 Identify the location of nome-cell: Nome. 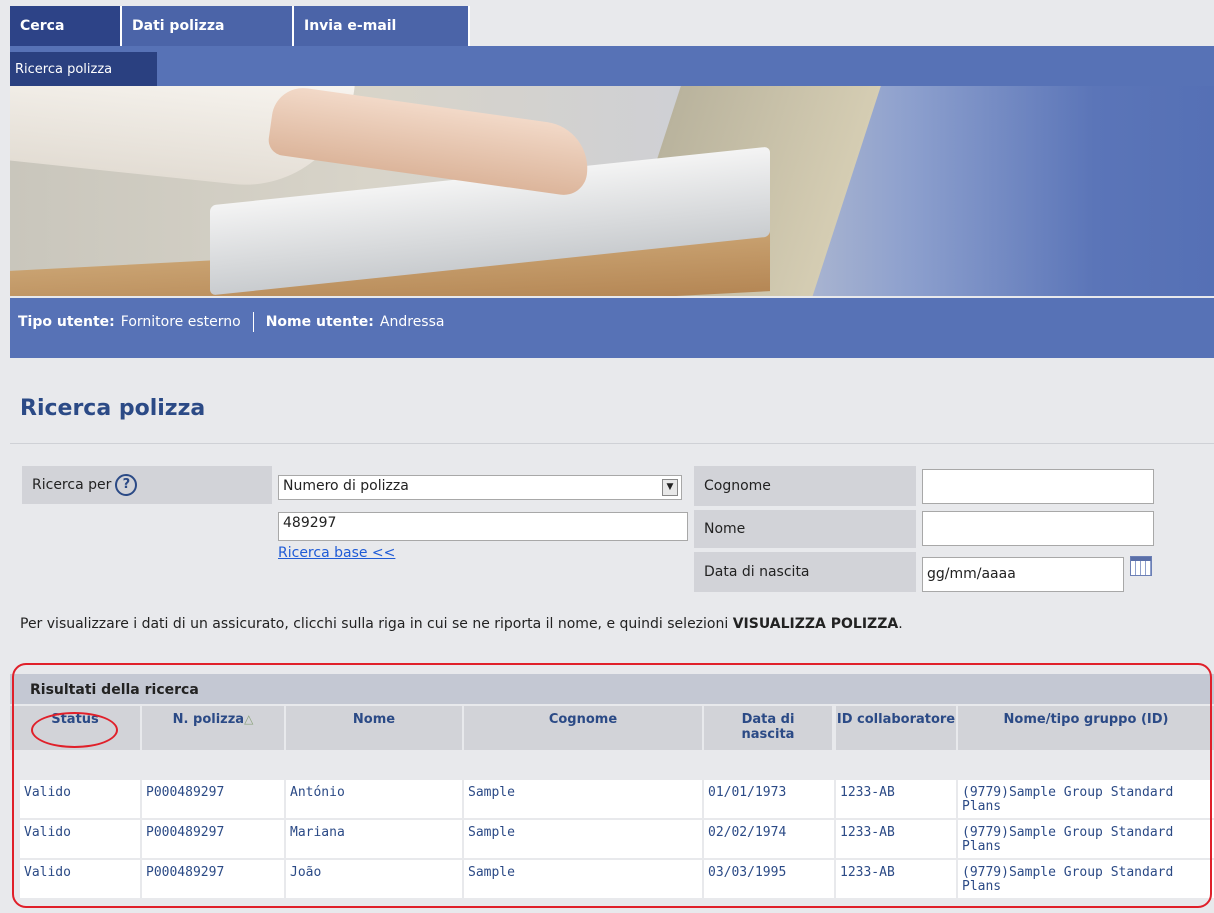
(805, 529).